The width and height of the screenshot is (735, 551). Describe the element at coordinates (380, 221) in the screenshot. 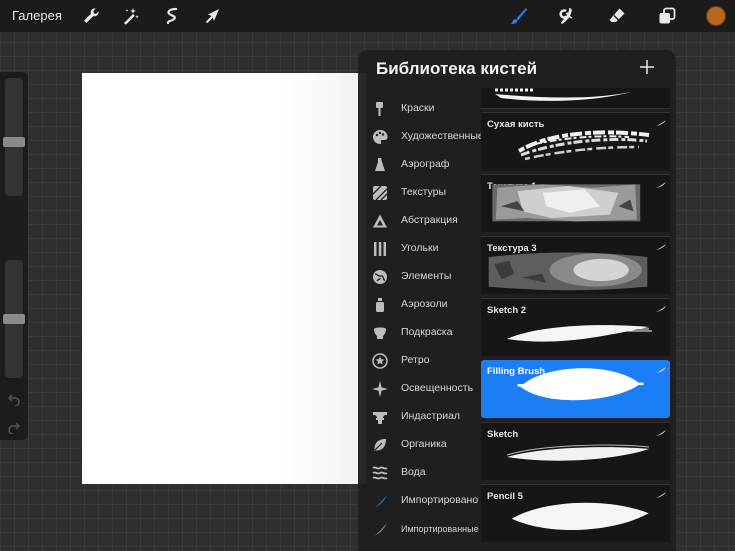

I see `triangle-icon` at that location.